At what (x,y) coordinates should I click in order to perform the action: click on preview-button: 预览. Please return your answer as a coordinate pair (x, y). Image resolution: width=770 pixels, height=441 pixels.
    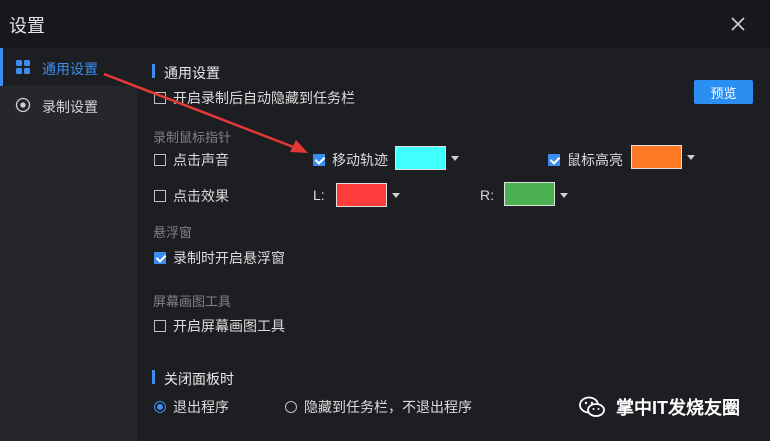
    Looking at the image, I should click on (723, 92).